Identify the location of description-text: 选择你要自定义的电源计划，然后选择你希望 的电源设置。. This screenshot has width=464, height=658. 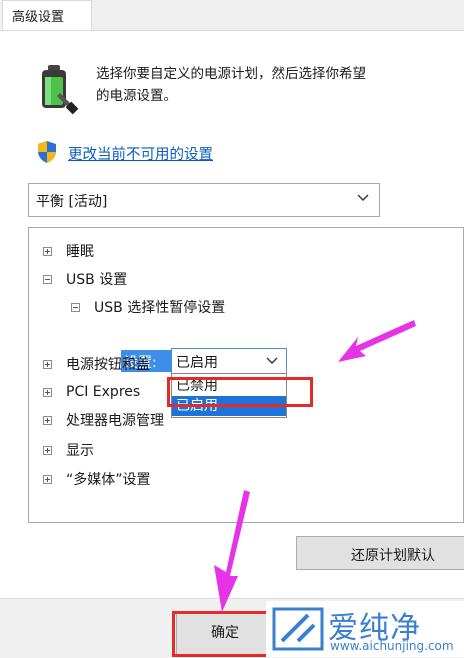
(280, 85).